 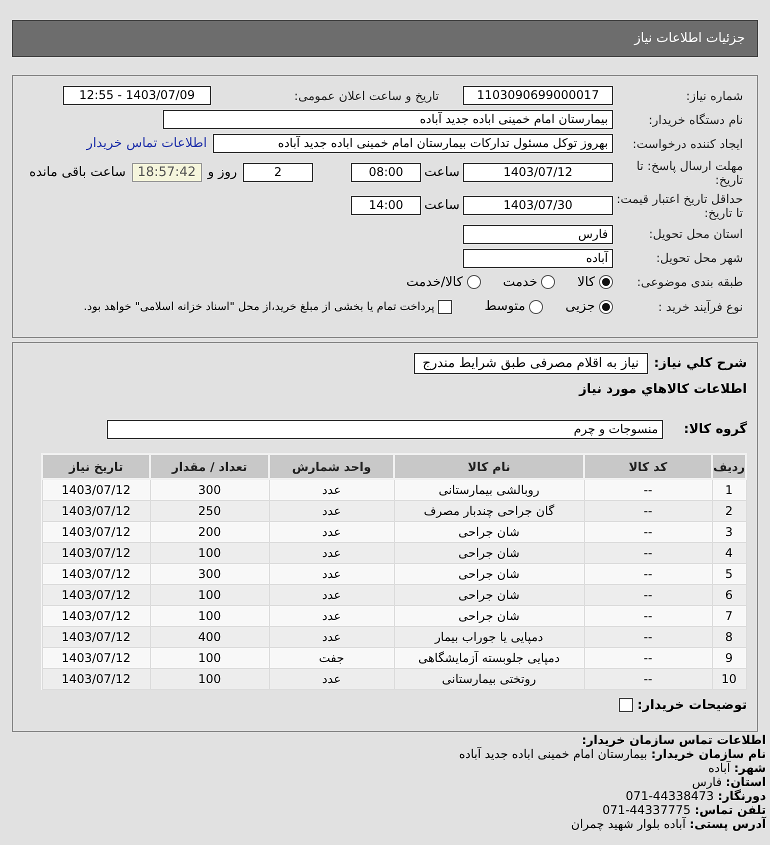 What do you see at coordinates (538, 95) in the screenshot?
I see `text-field: 1103090699000017` at bounding box center [538, 95].